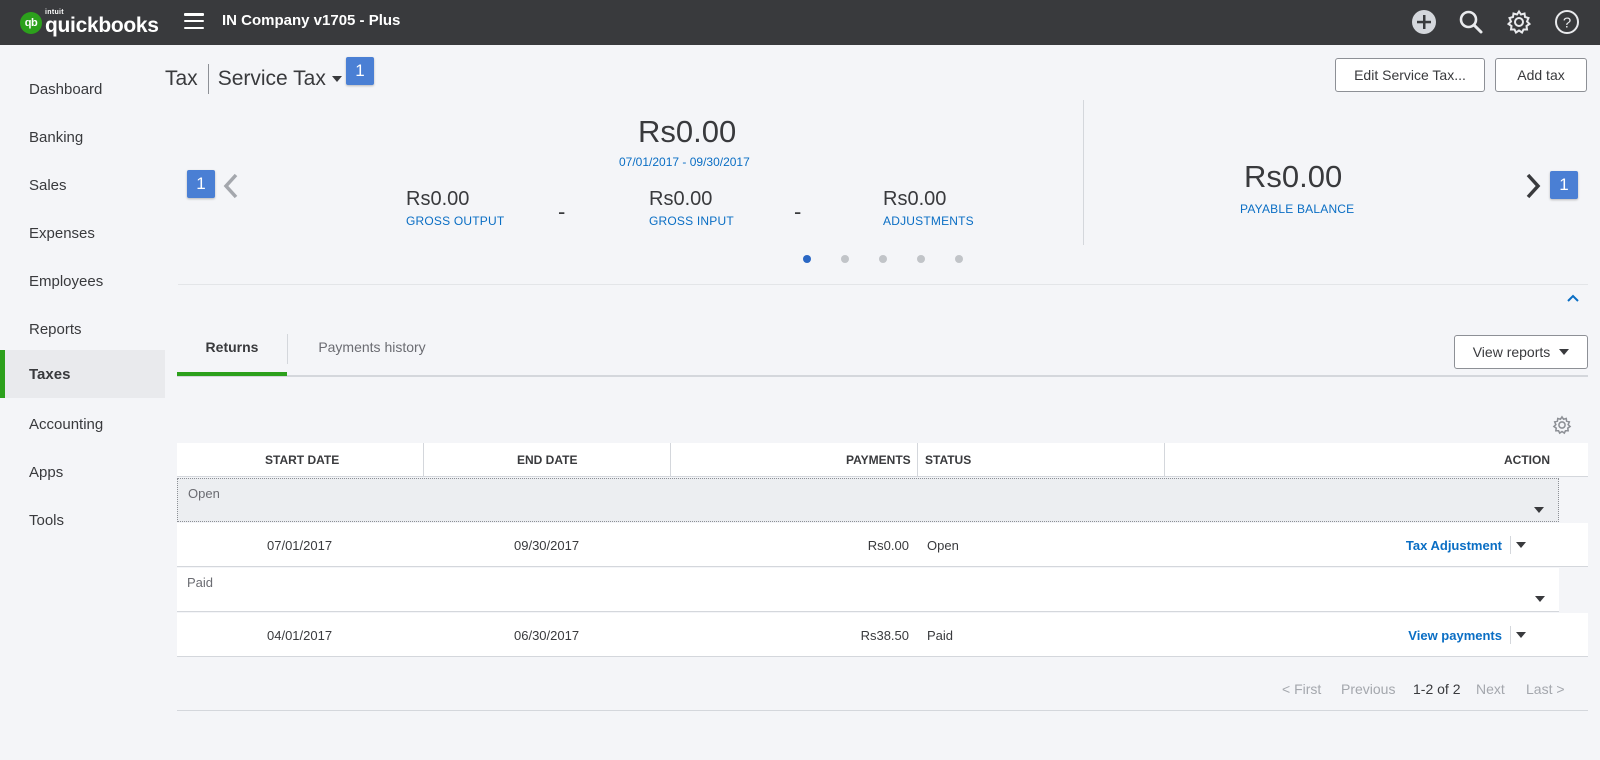 This screenshot has width=1600, height=760. What do you see at coordinates (82, 520) in the screenshot?
I see `sidebar-item-tools: Tools` at bounding box center [82, 520].